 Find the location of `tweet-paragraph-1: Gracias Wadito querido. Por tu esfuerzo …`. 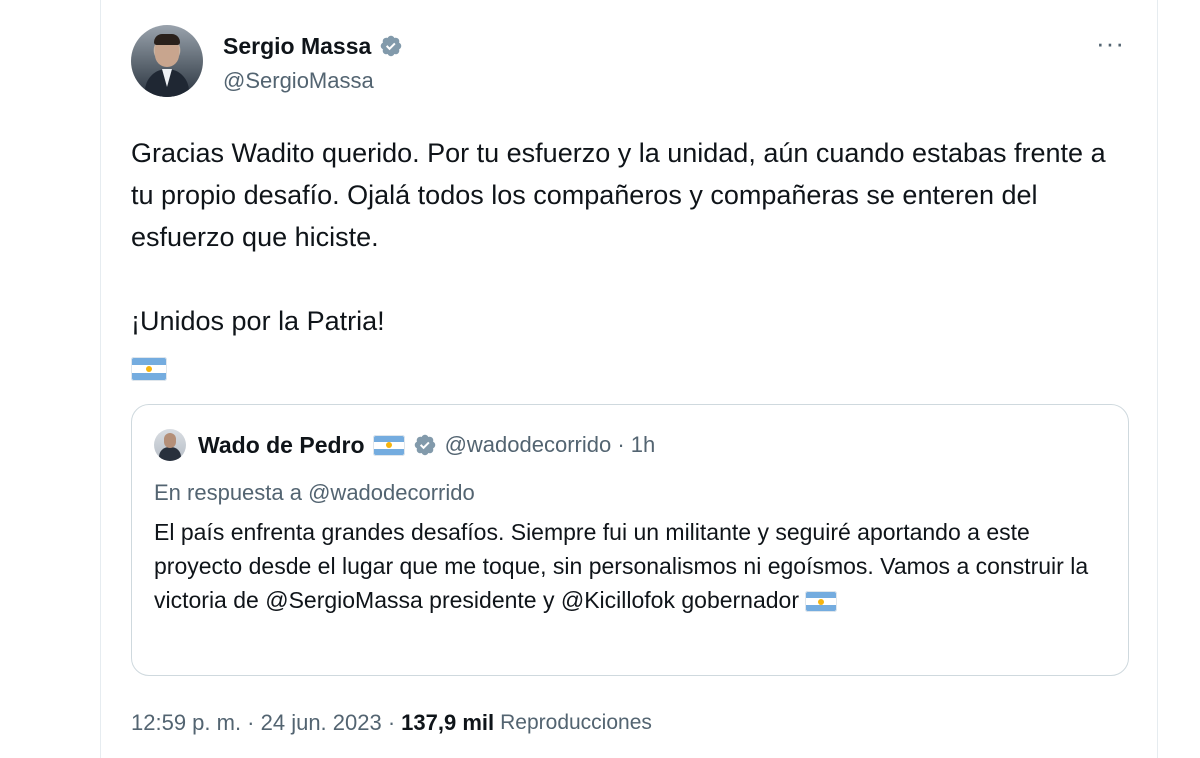

tweet-paragraph-1: Gracias Wadito querido. Por tu esfuerzo … is located at coordinates (618, 195).